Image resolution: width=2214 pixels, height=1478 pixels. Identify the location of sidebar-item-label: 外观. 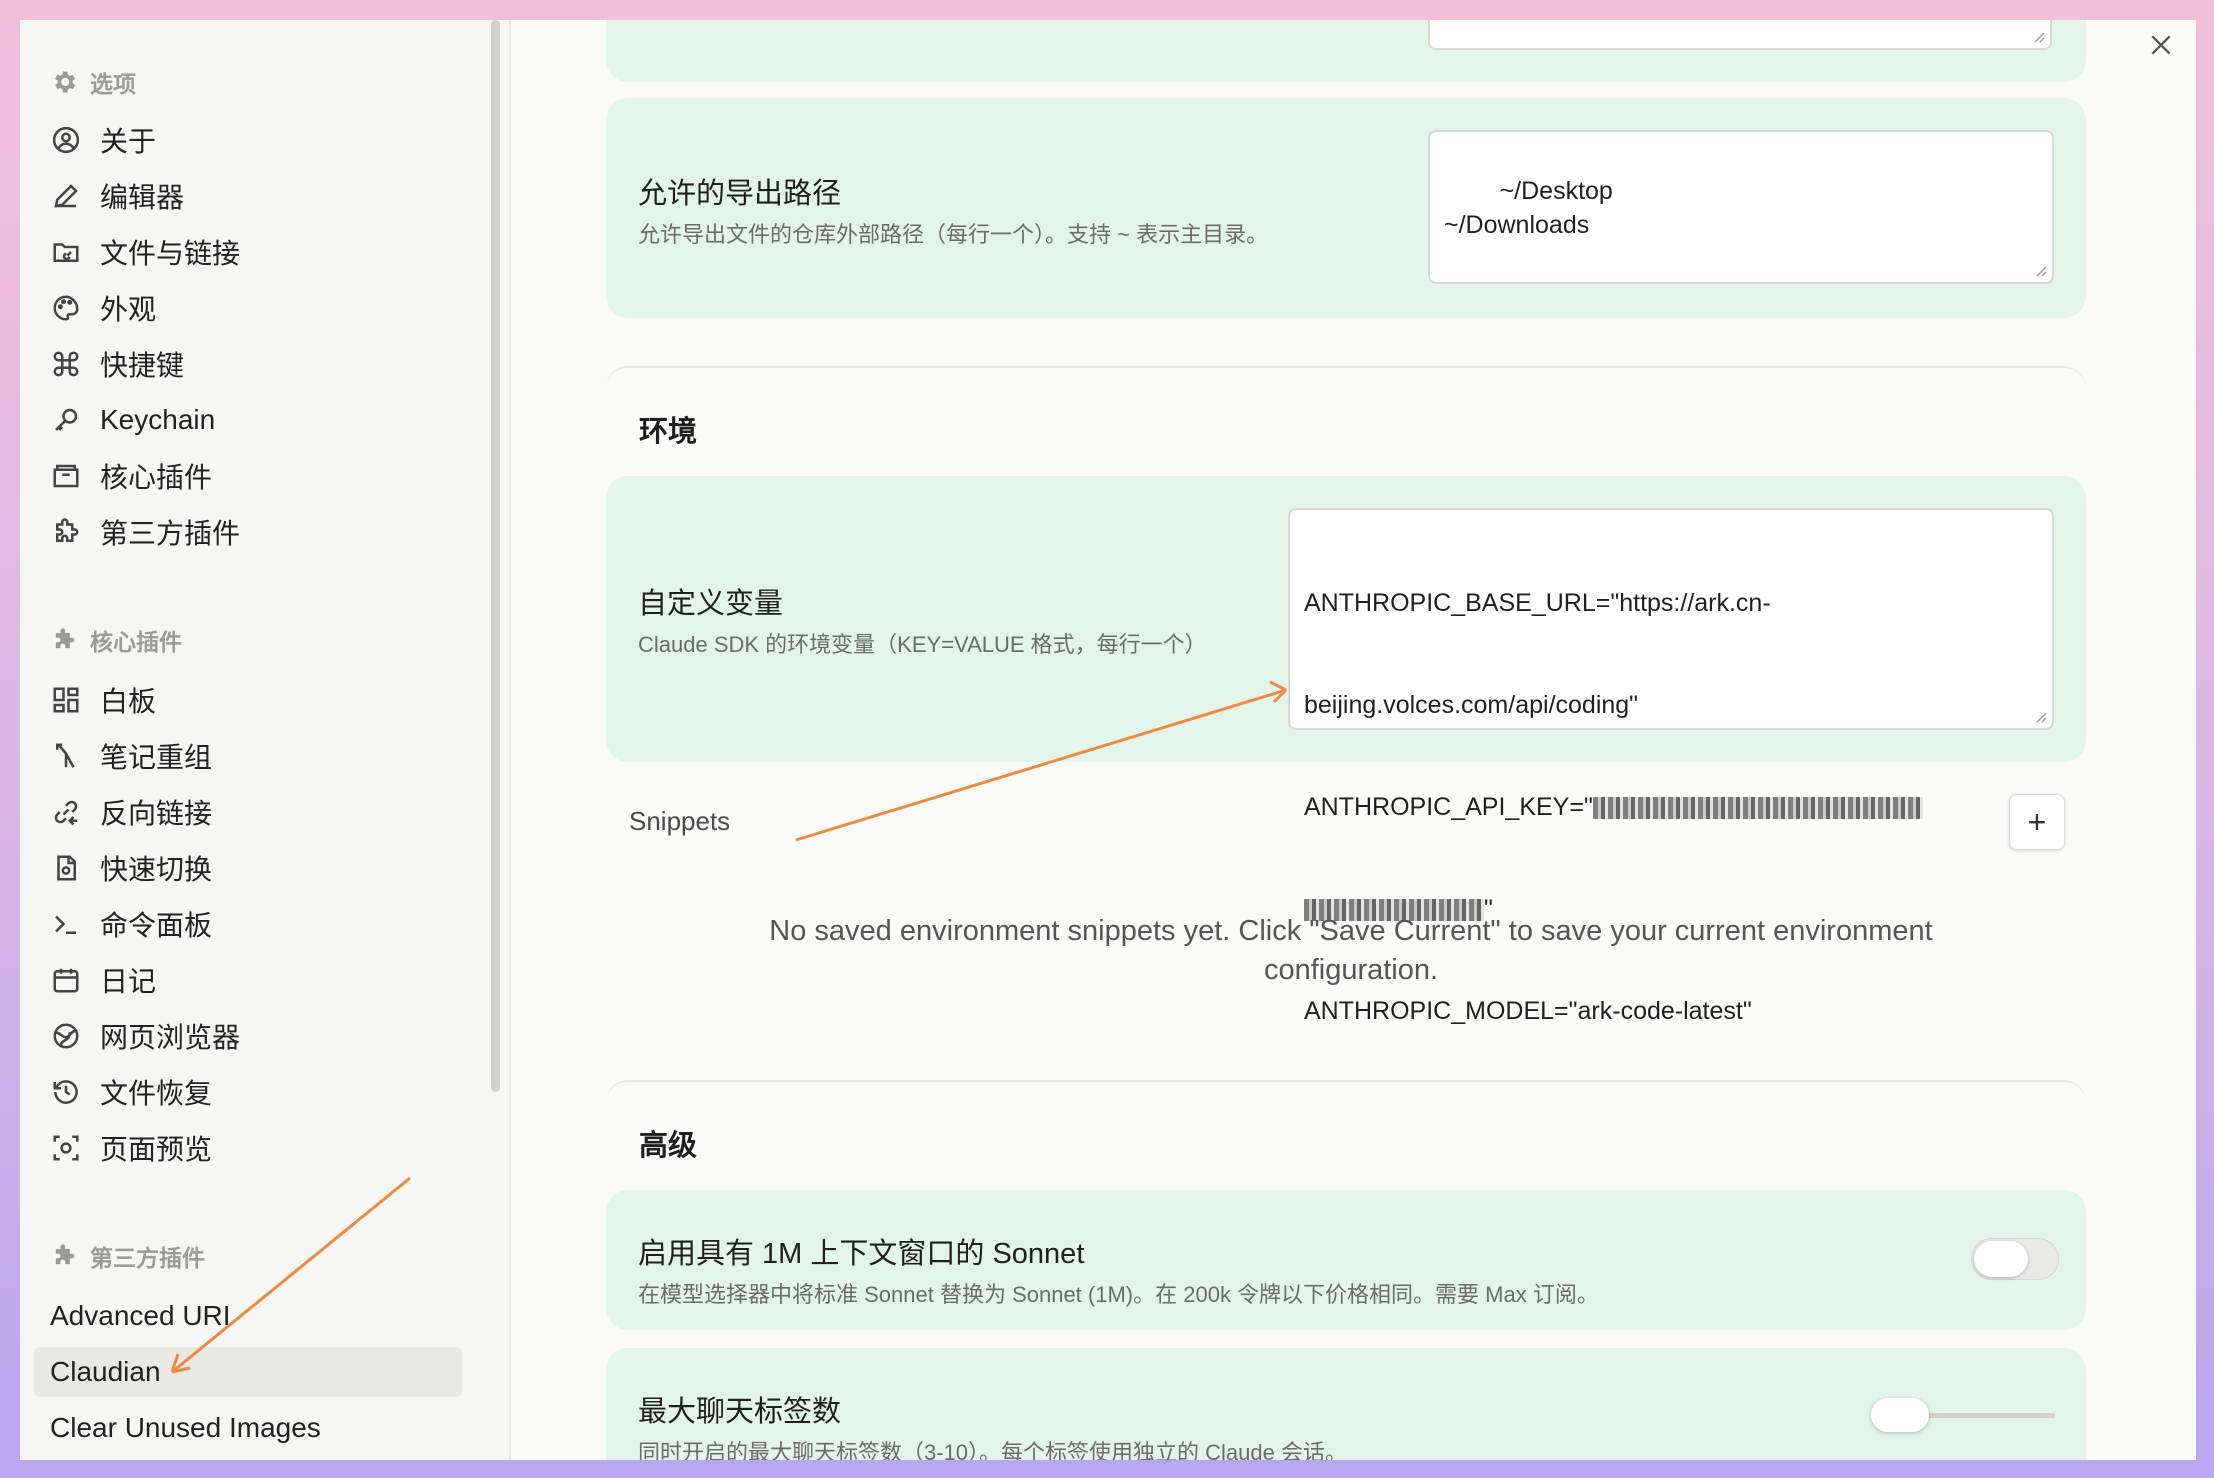
(128, 309).